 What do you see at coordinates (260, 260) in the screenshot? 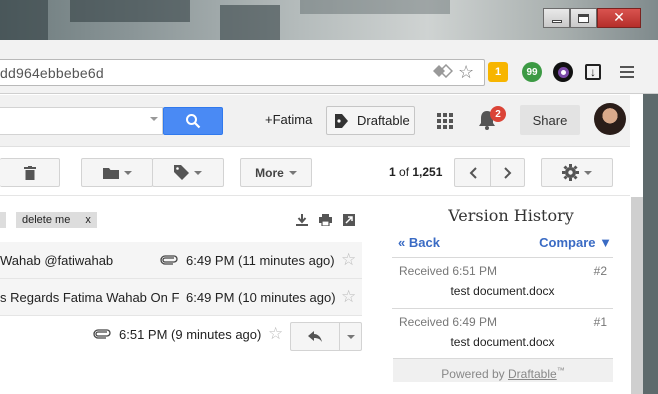
I see `message-time: 6:49 PM (11 minutes ago)` at bounding box center [260, 260].